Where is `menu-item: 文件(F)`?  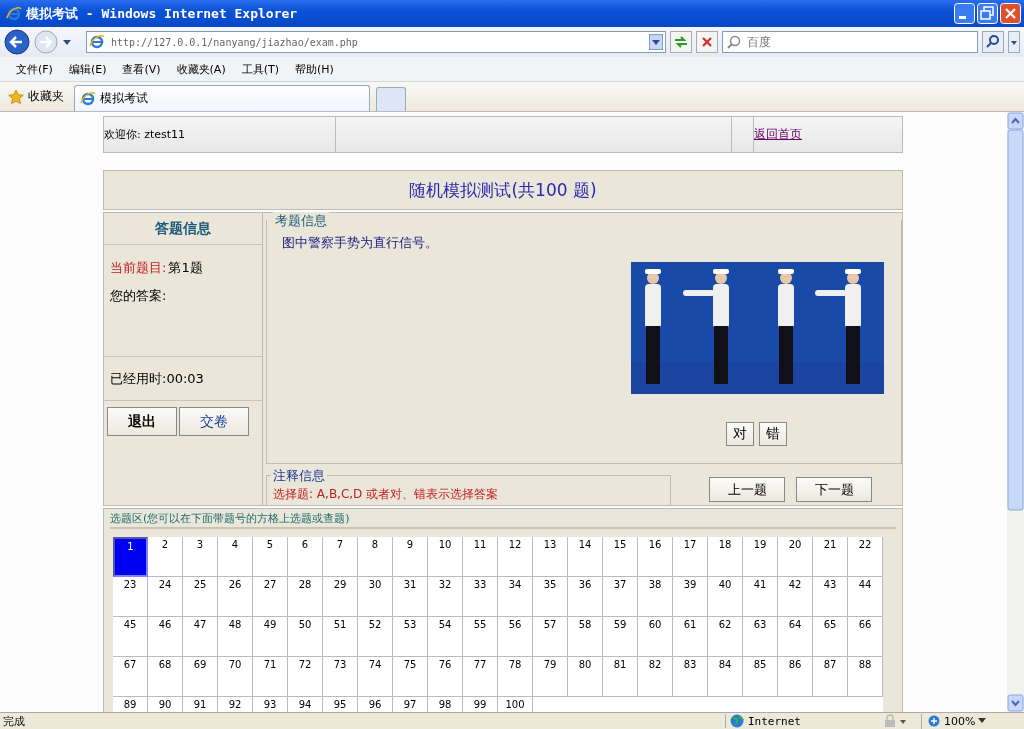 menu-item: 文件(F) is located at coordinates (34, 69).